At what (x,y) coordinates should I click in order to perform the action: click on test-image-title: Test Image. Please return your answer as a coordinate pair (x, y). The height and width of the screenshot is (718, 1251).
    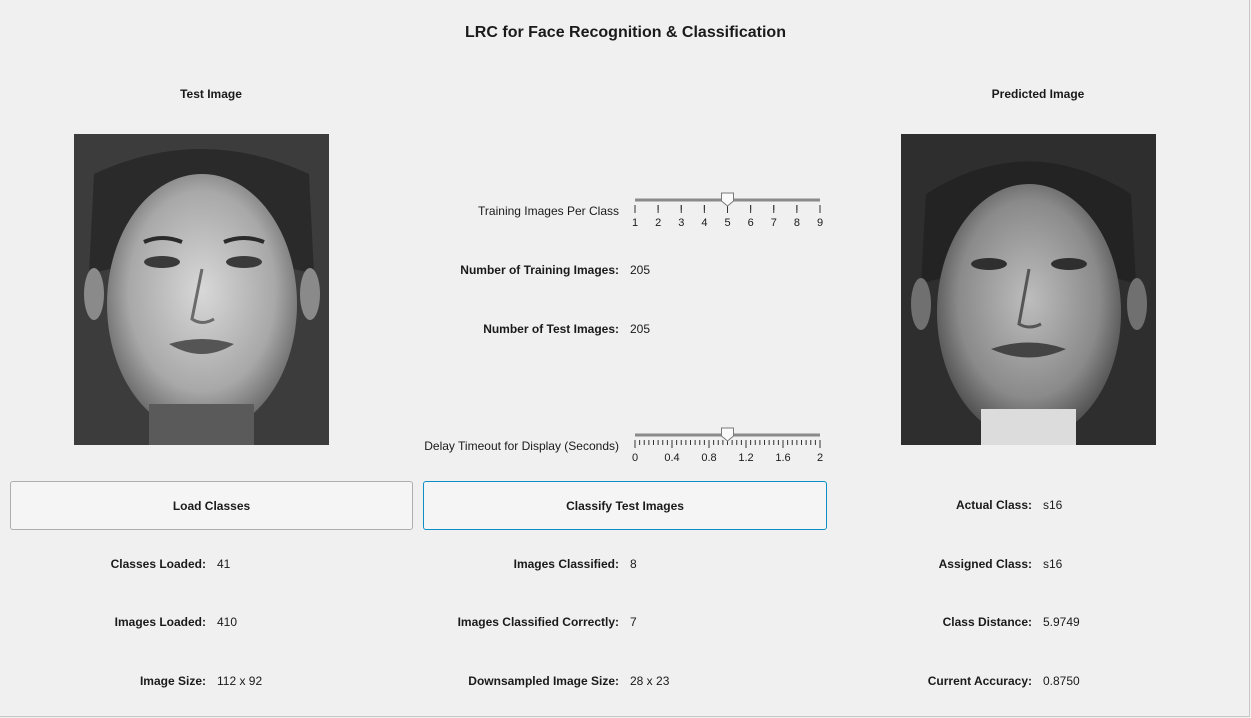
    Looking at the image, I should click on (211, 94).